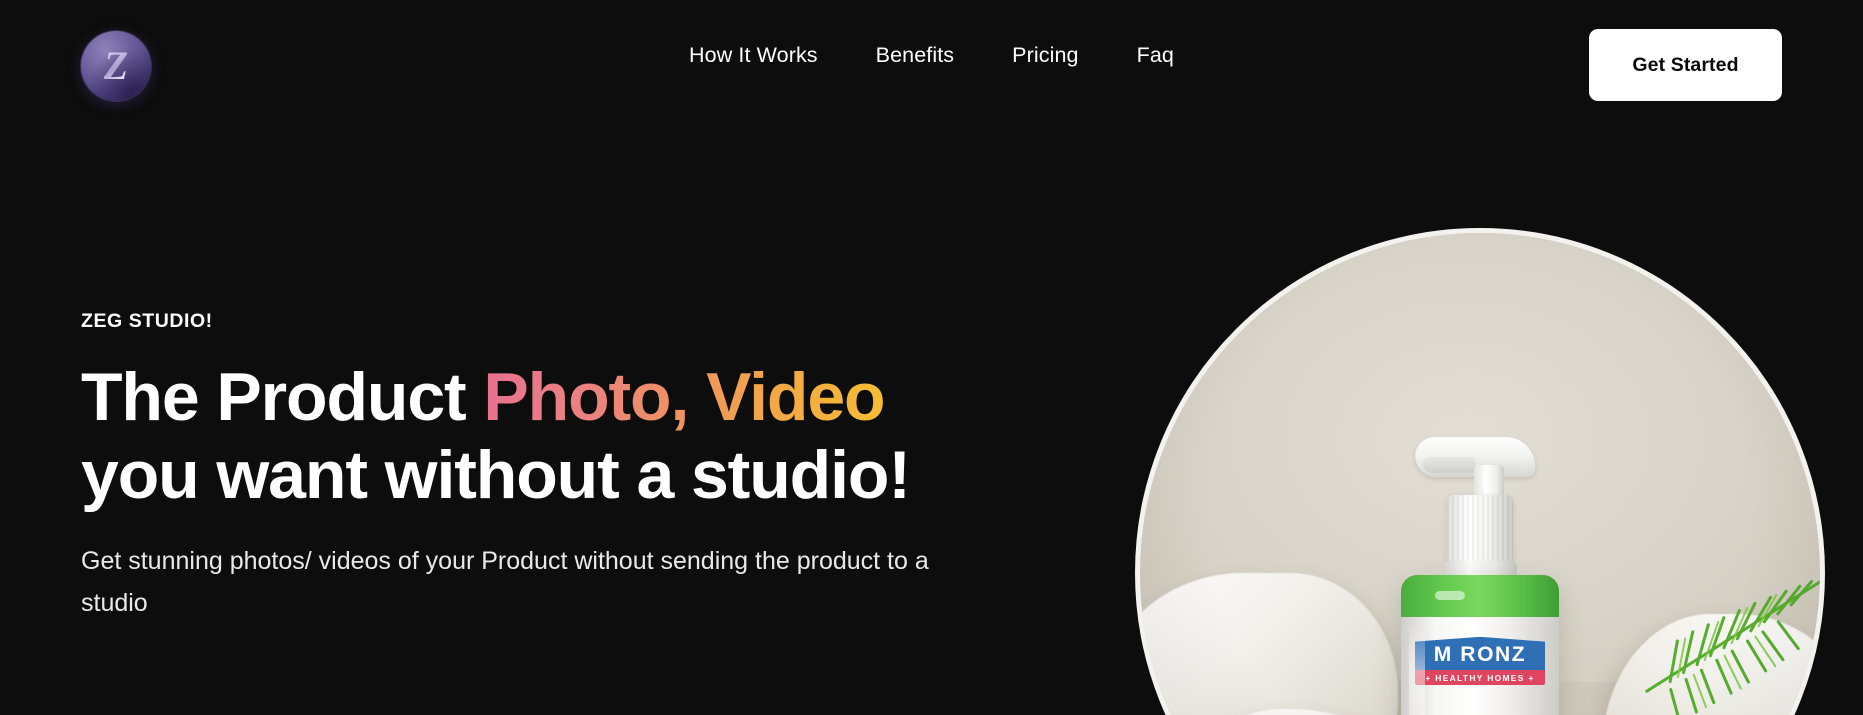 The height and width of the screenshot is (715, 1863). What do you see at coordinates (684, 396) in the screenshot?
I see `headline-gradient-text: Photo, Video` at bounding box center [684, 396].